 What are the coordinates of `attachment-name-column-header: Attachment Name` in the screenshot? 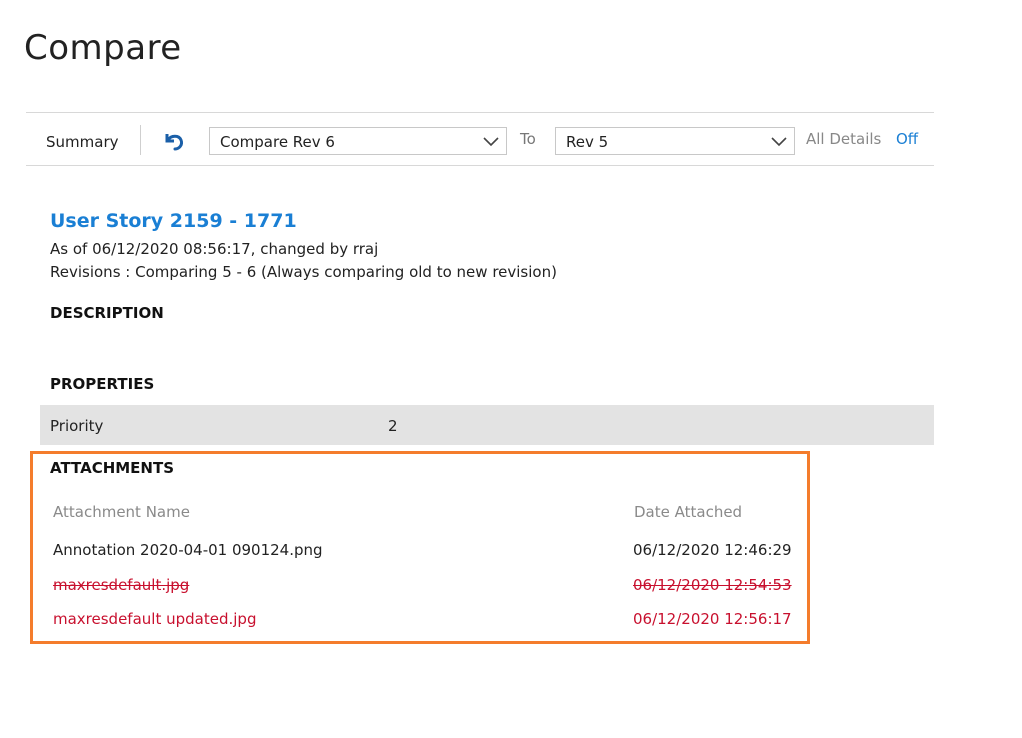 It's located at (121, 512).